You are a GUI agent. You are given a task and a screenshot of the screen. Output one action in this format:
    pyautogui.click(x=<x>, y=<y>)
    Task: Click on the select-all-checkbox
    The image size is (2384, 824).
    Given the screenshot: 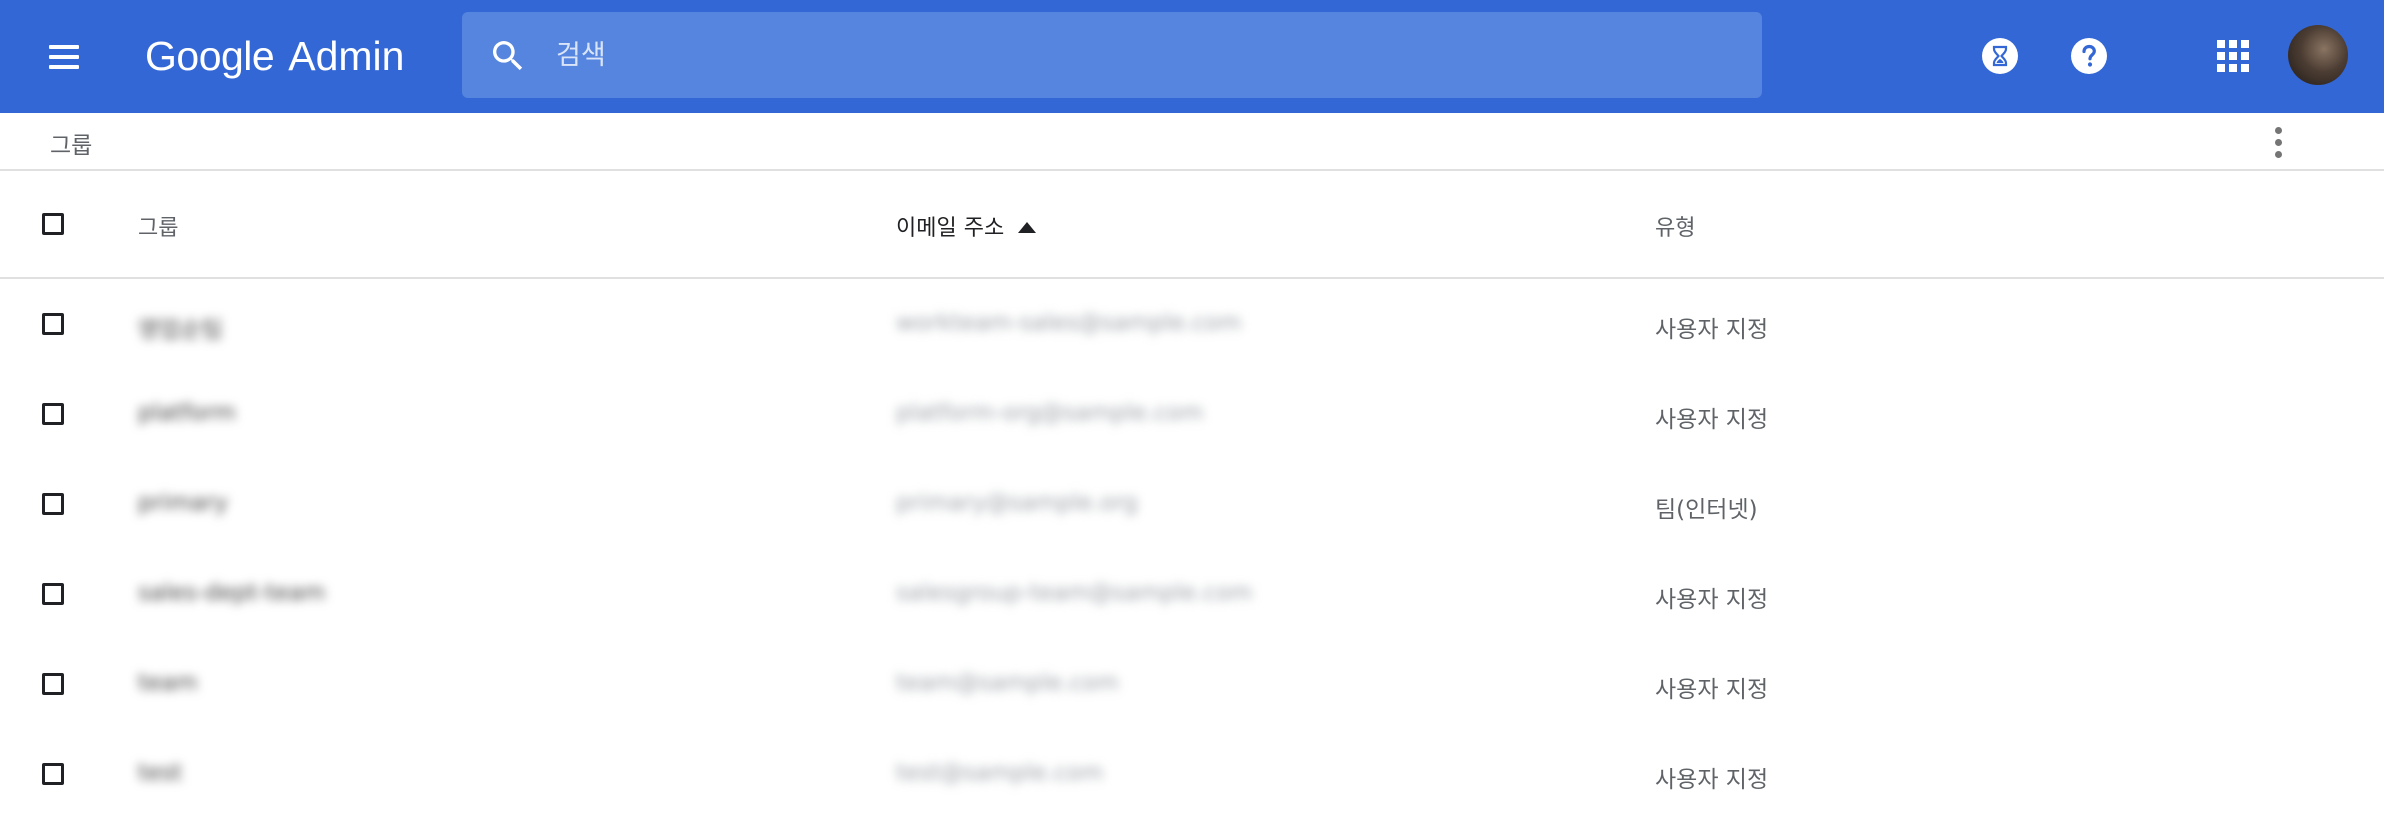 What is the action you would take?
    pyautogui.click(x=53, y=224)
    